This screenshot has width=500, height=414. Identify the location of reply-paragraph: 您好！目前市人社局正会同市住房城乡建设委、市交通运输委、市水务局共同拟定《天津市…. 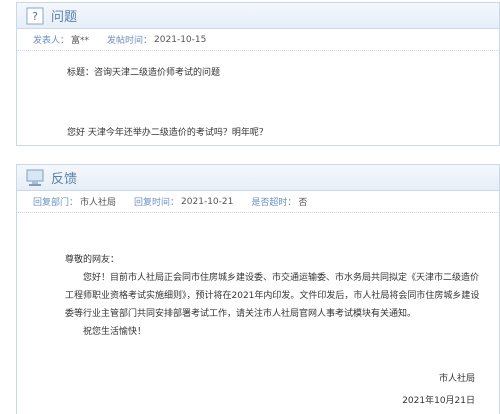
(272, 296).